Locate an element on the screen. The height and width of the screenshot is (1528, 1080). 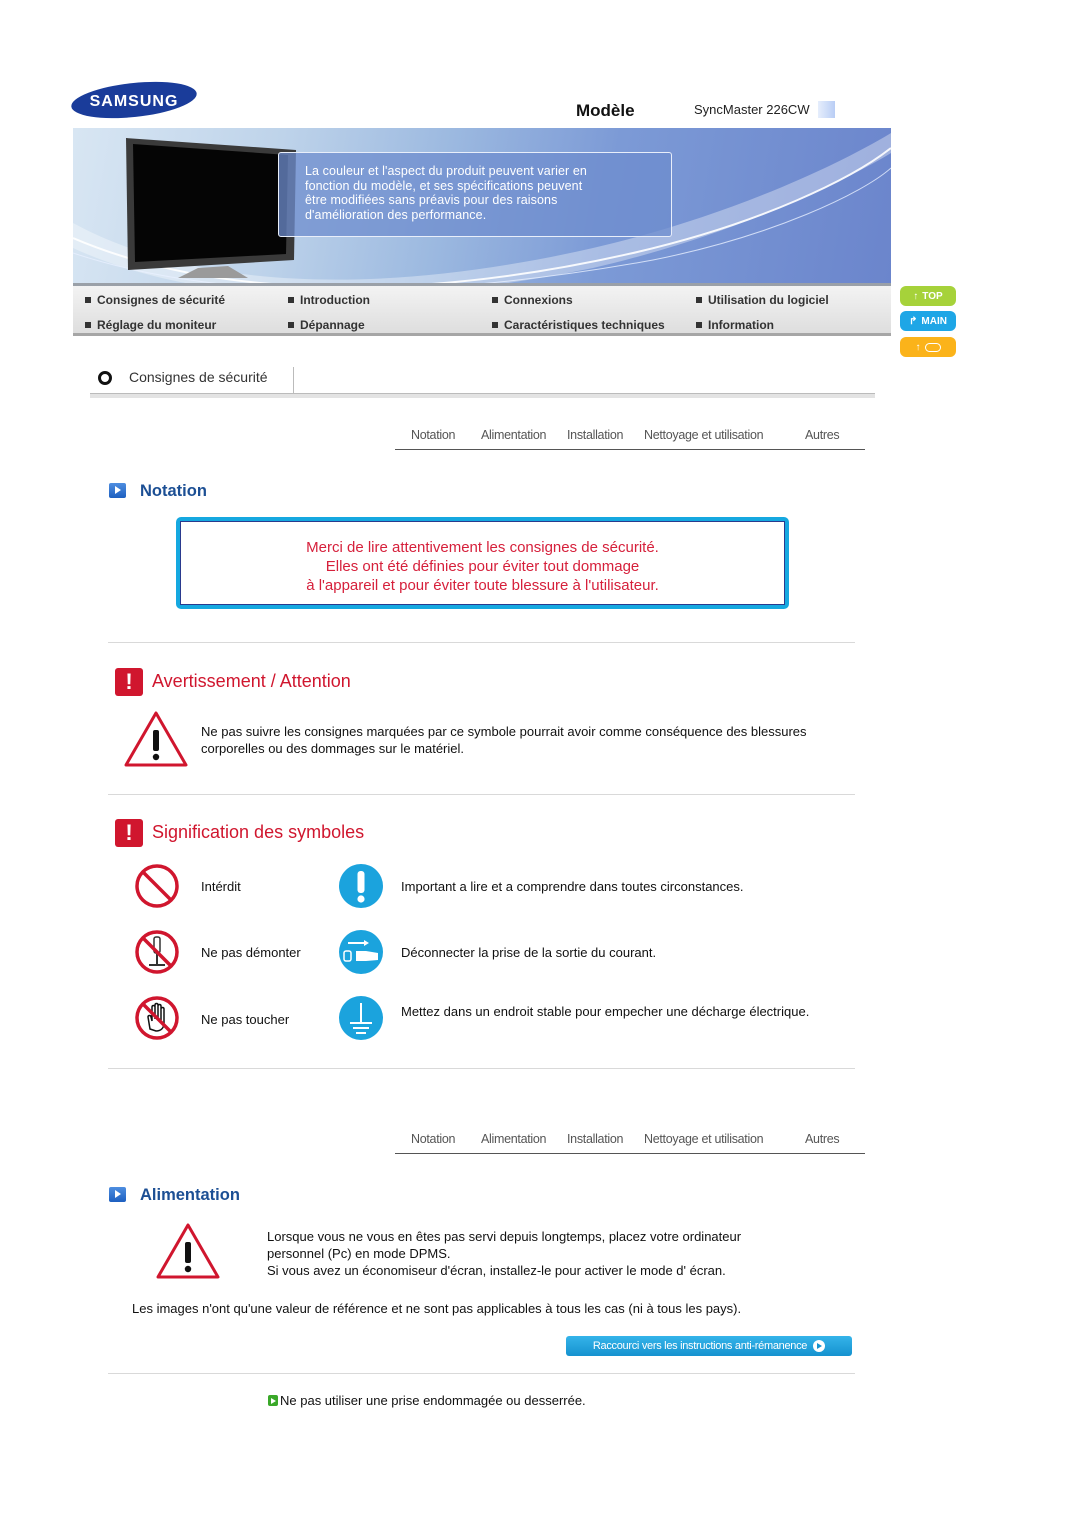
nav-item-caracteristiques: Caractéristiques techniques is located at coordinates (578, 325).